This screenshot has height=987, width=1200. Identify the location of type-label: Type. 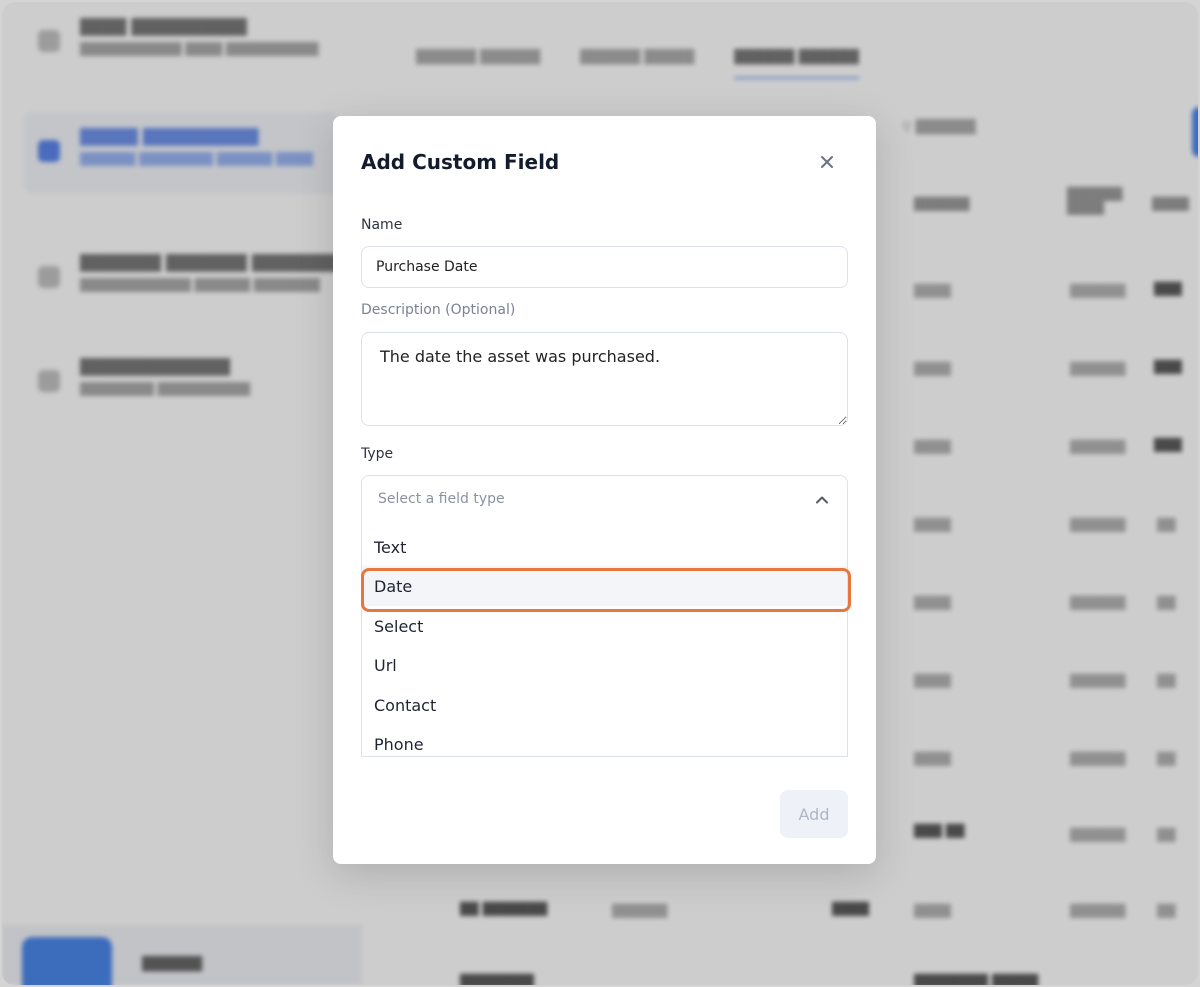
(377, 454).